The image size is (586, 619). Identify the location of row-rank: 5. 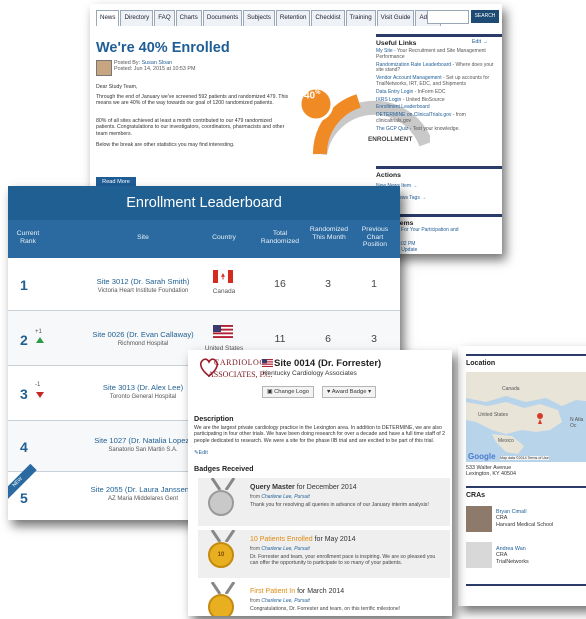
(24, 498).